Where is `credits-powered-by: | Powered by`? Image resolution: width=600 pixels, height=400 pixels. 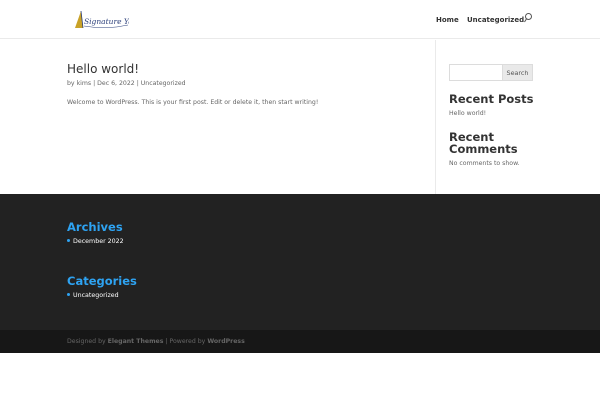 credits-powered-by: | Powered by is located at coordinates (185, 341).